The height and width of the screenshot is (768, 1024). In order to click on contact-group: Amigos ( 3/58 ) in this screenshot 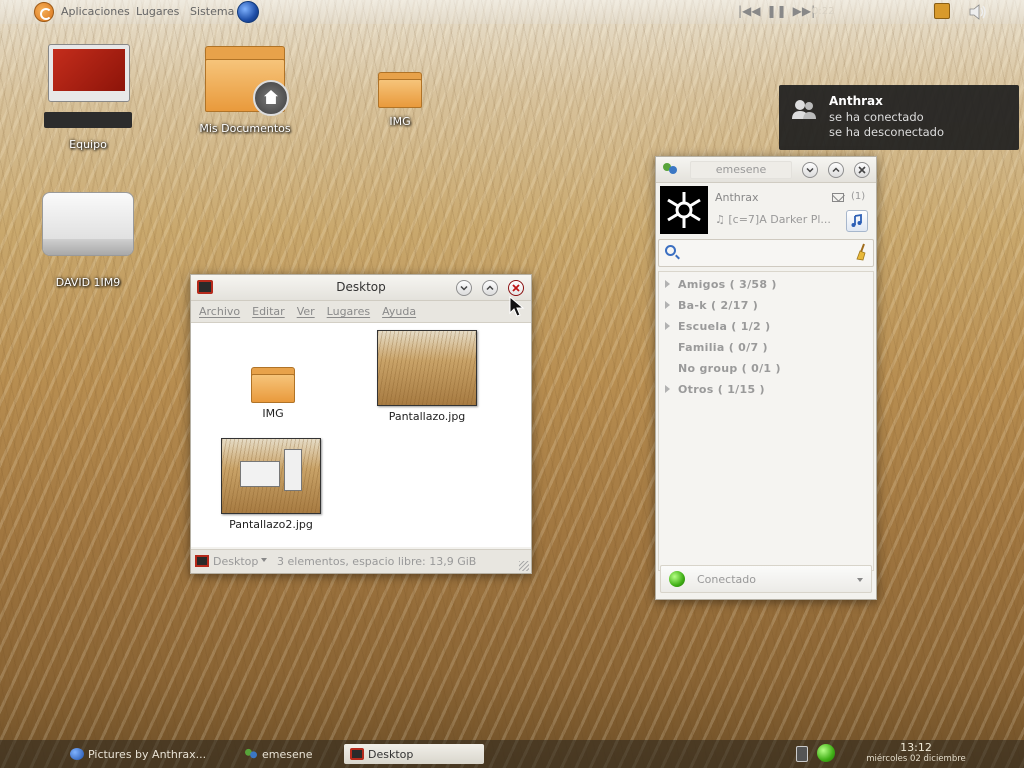, I will do `click(721, 284)`.